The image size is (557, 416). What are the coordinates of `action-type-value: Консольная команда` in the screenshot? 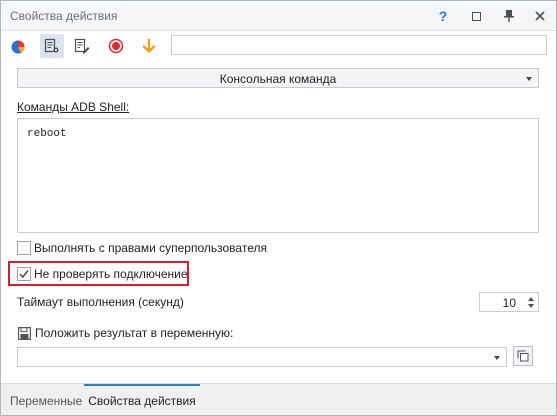 It's located at (278, 79).